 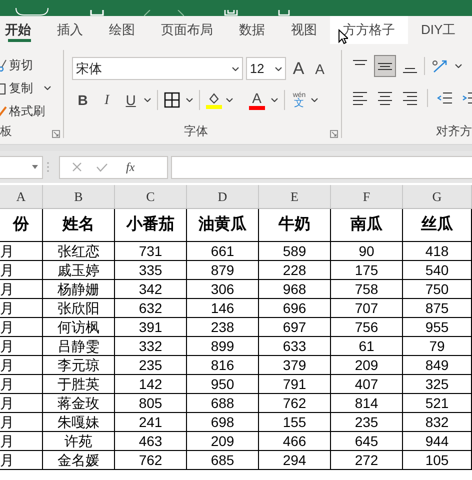 What do you see at coordinates (151, 251) in the screenshot?
I see `table-cell: 731` at bounding box center [151, 251].